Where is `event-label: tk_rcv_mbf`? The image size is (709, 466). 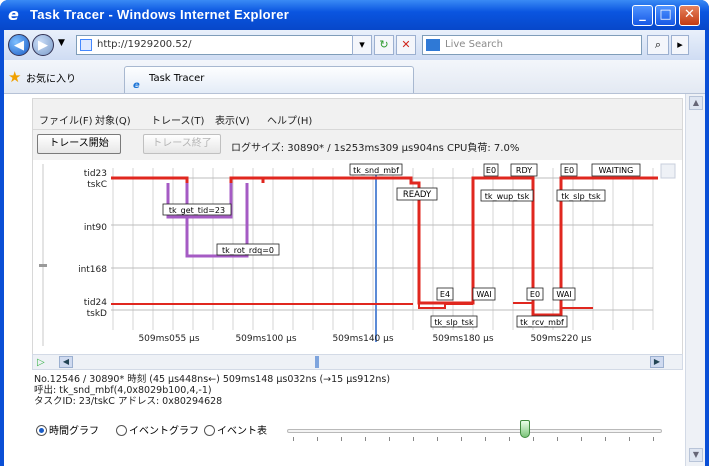
event-label: tk_rcv_mbf is located at coordinates (542, 322).